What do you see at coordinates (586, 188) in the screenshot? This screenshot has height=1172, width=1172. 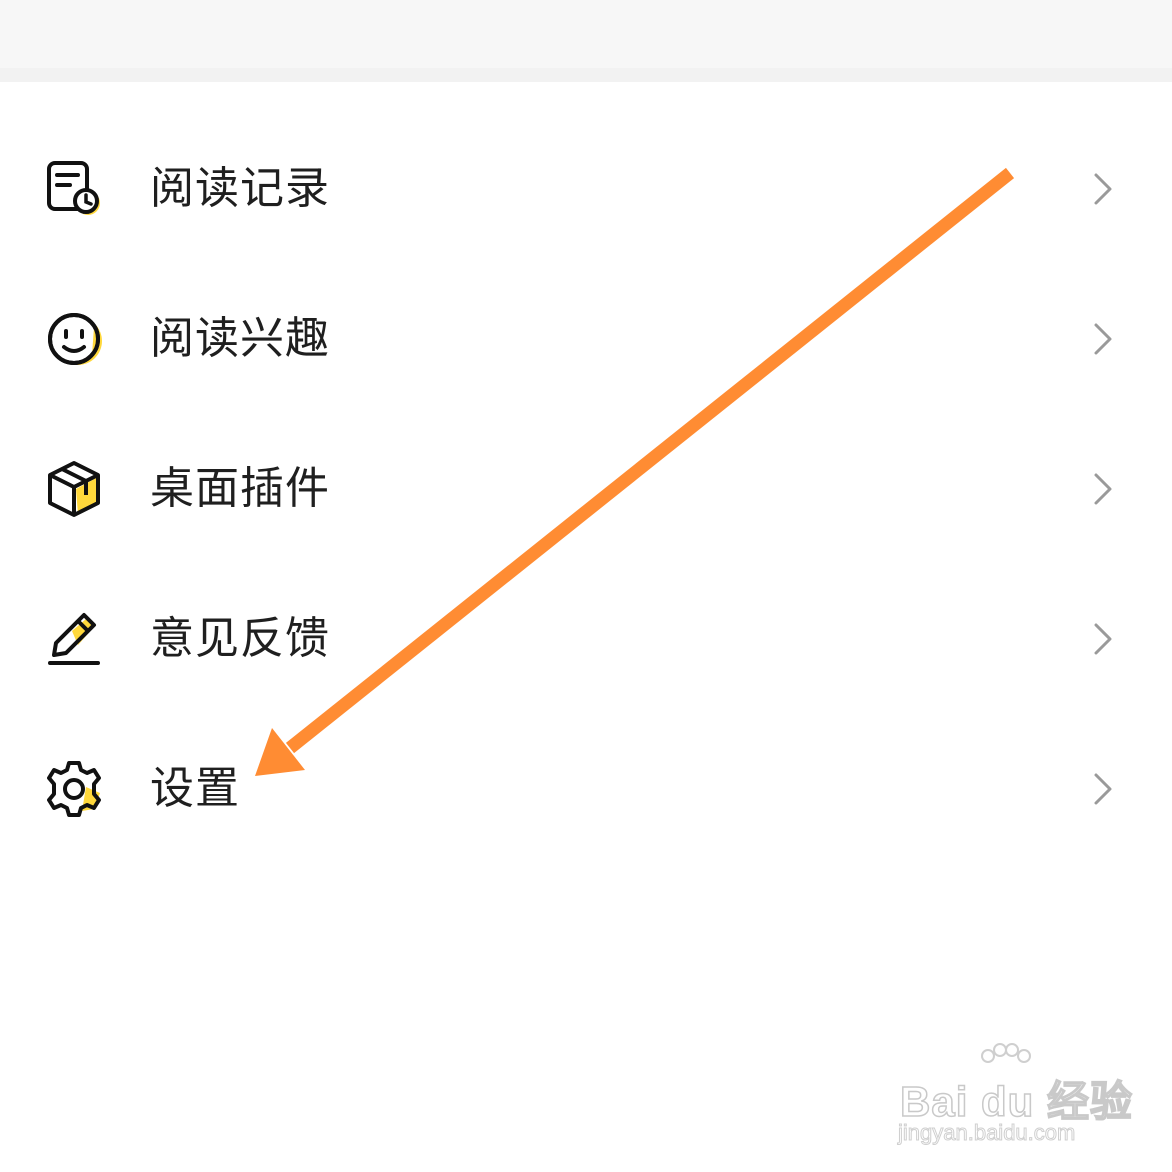 I see `menu-item-reading-history: 阅读记录` at bounding box center [586, 188].